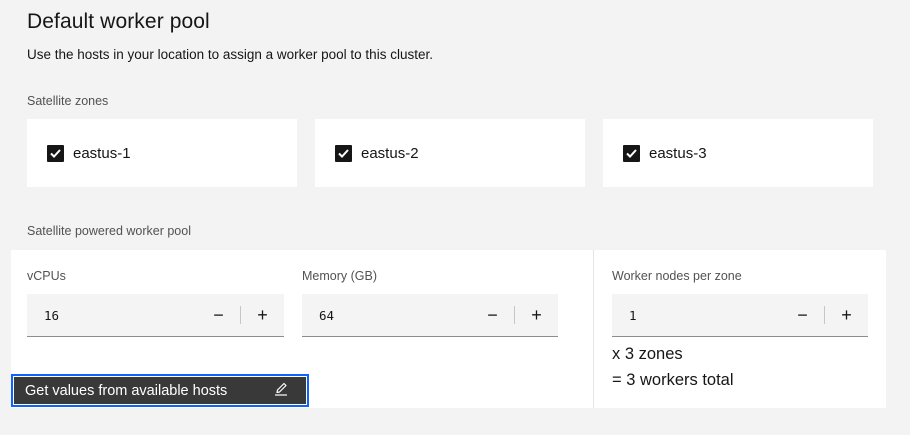 The image size is (910, 435). Describe the element at coordinates (390, 153) in the screenshot. I see `zone-name: eastus-2` at that location.